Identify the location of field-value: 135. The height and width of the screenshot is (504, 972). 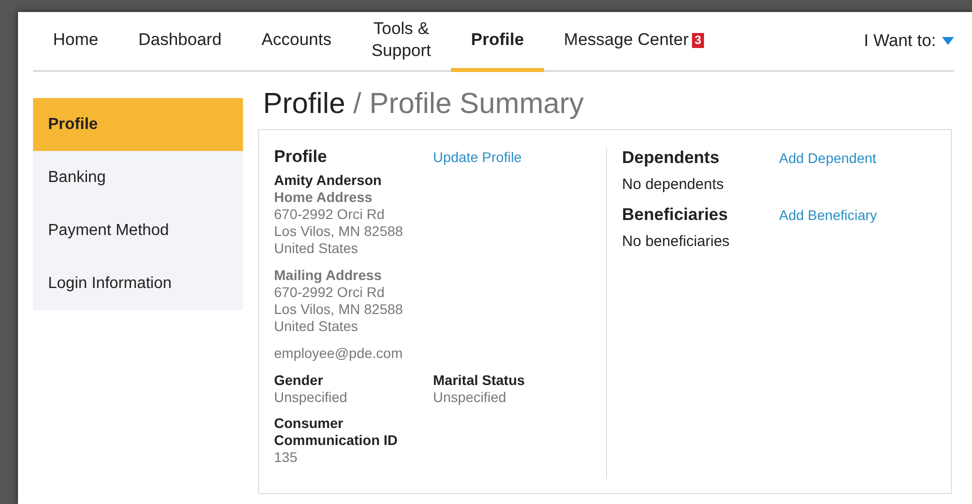
(286, 457).